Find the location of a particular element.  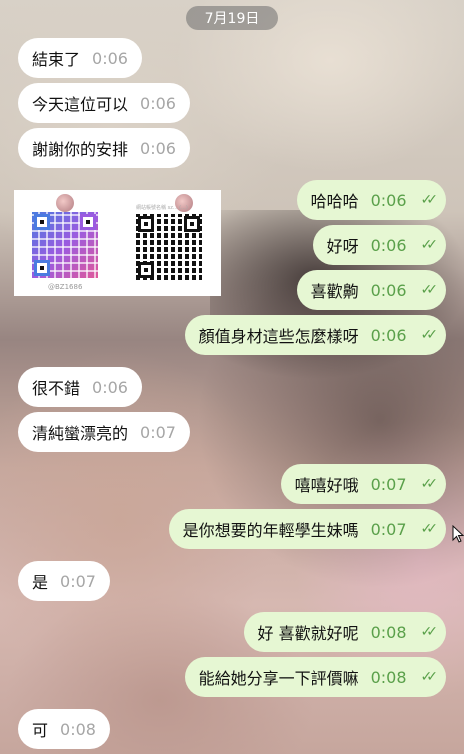

message-incoming: 清純蠻漂亮的 0:07 is located at coordinates (104, 432).